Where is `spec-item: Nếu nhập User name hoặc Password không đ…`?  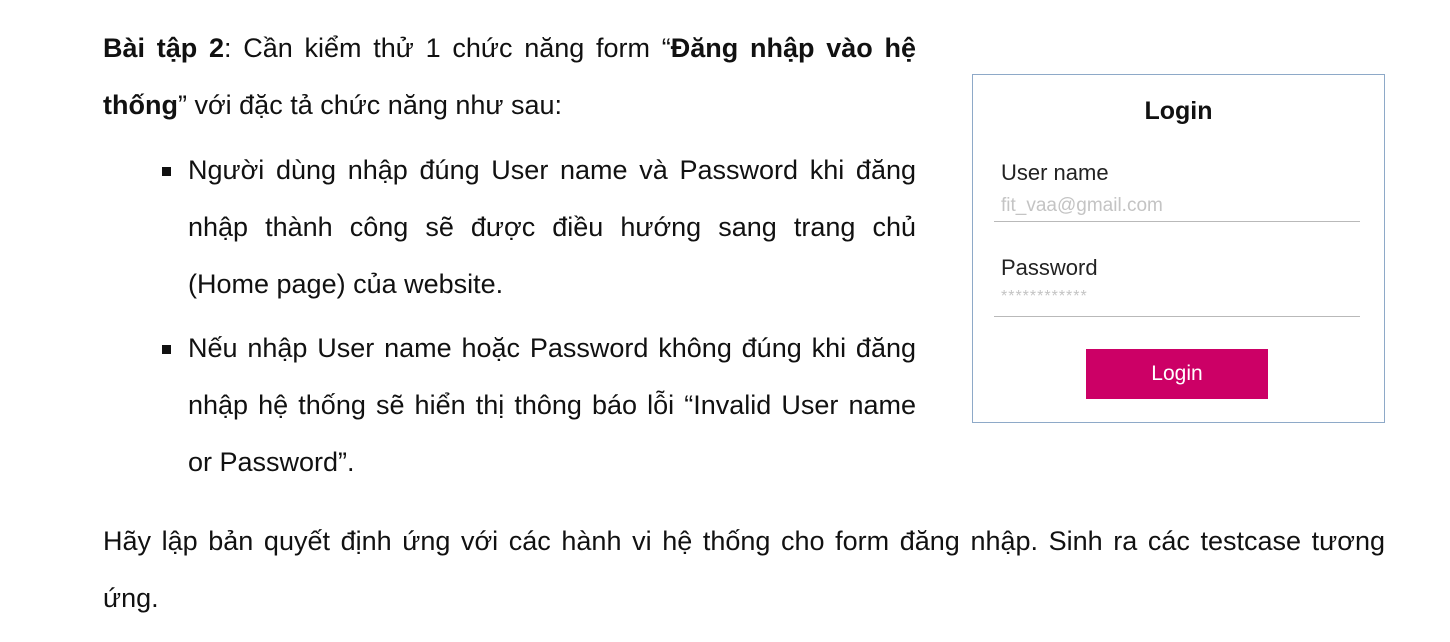
spec-item: Nếu nhập User name hoặc Password không đ… is located at coordinates (539, 405).